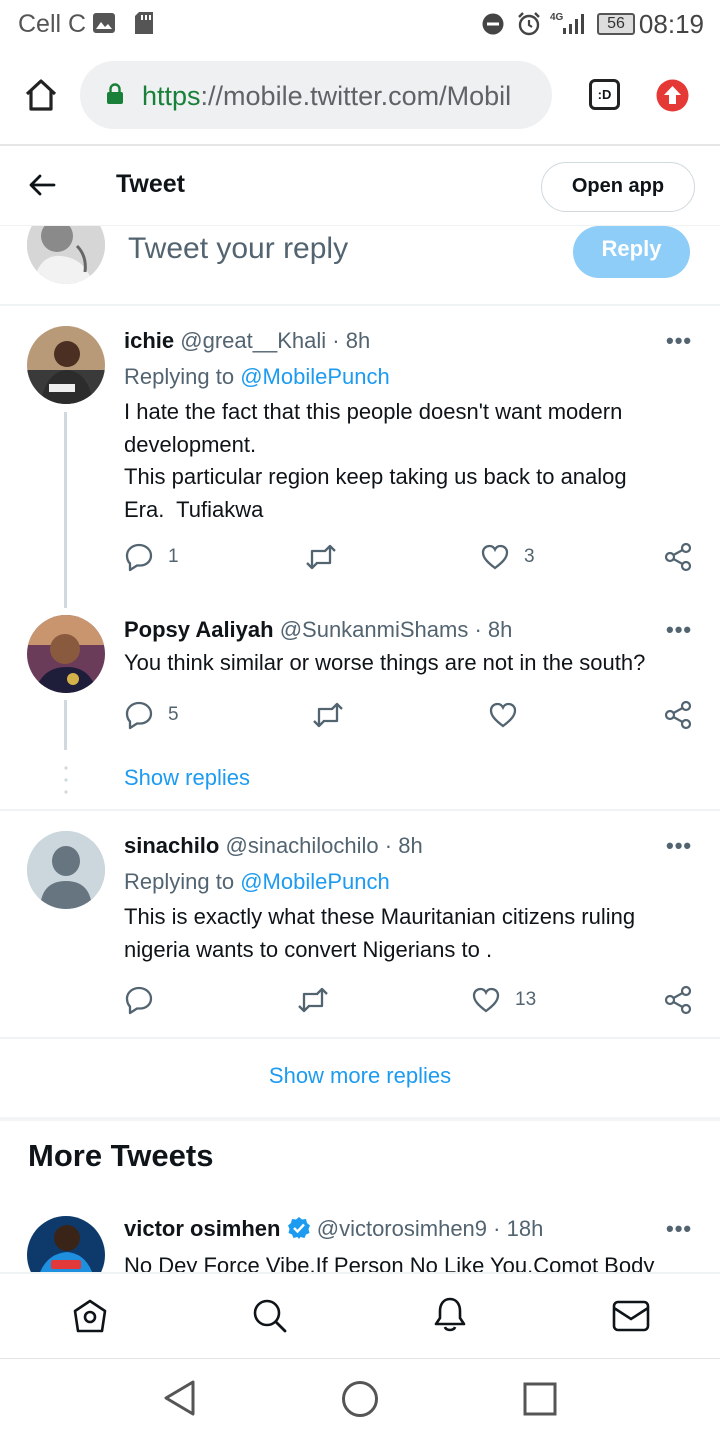 This screenshot has width=720, height=1440. I want to click on verified-badge-icon, so click(298, 1228).